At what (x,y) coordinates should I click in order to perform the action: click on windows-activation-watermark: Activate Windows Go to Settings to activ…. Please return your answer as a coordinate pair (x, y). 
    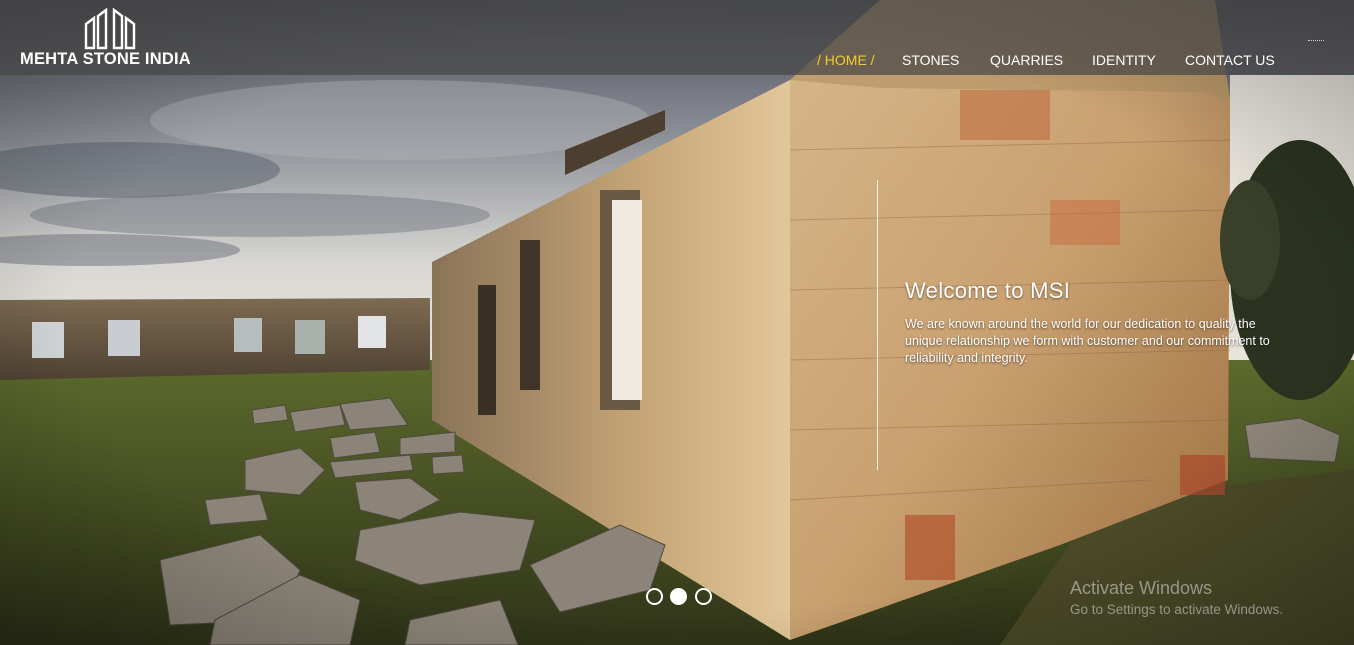
    Looking at the image, I should click on (1176, 597).